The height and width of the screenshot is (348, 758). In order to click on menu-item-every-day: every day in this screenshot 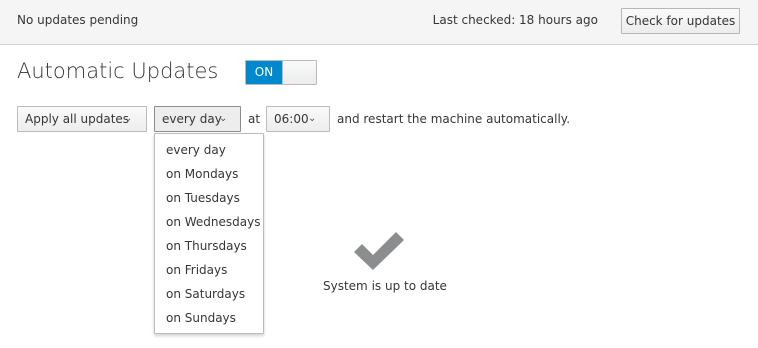, I will do `click(209, 150)`.